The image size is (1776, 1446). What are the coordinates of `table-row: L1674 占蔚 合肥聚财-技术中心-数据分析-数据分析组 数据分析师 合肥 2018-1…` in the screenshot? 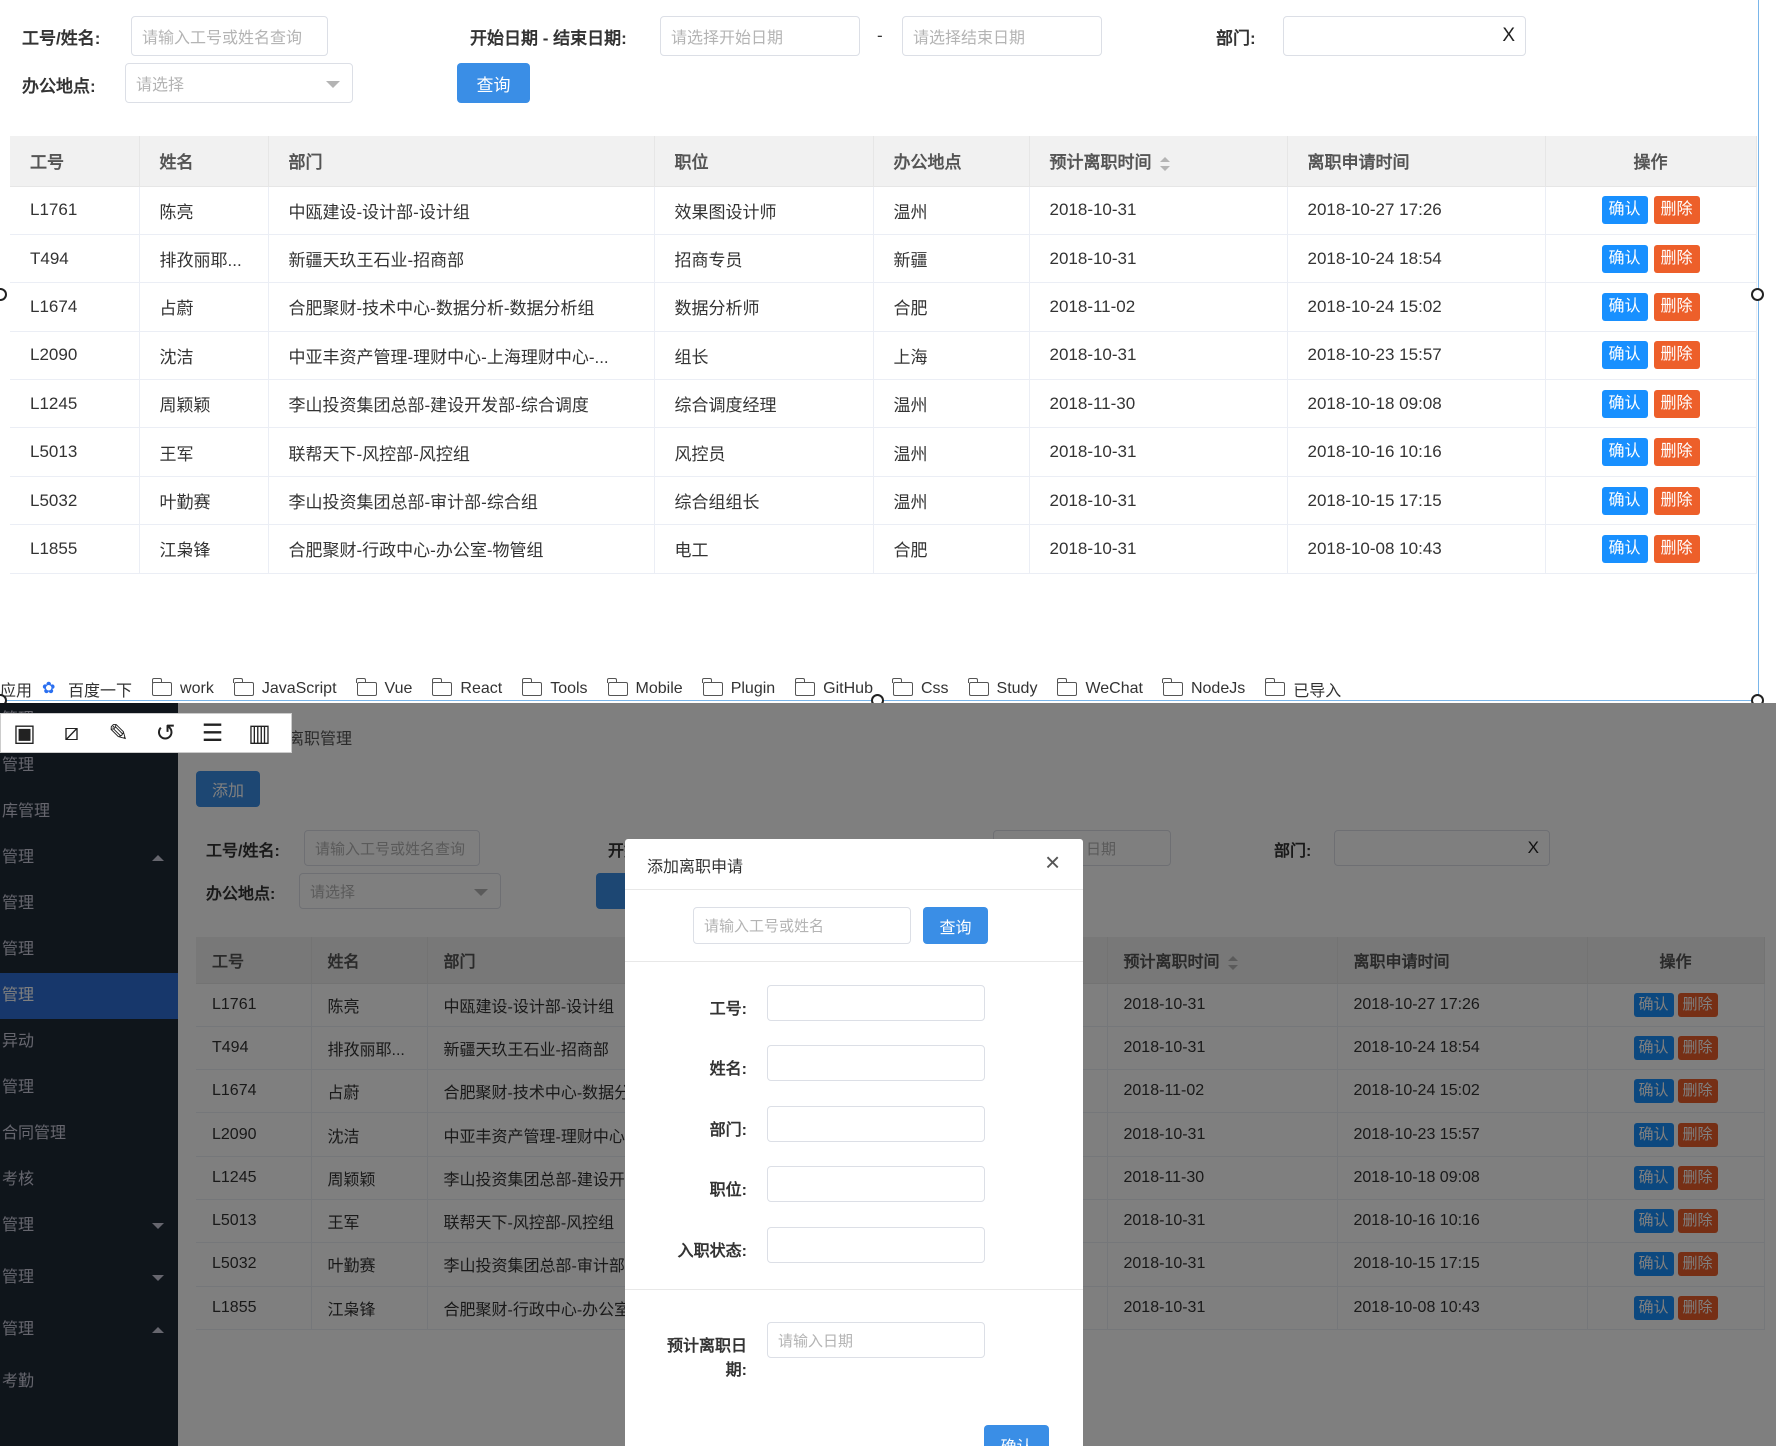 It's located at (883, 307).